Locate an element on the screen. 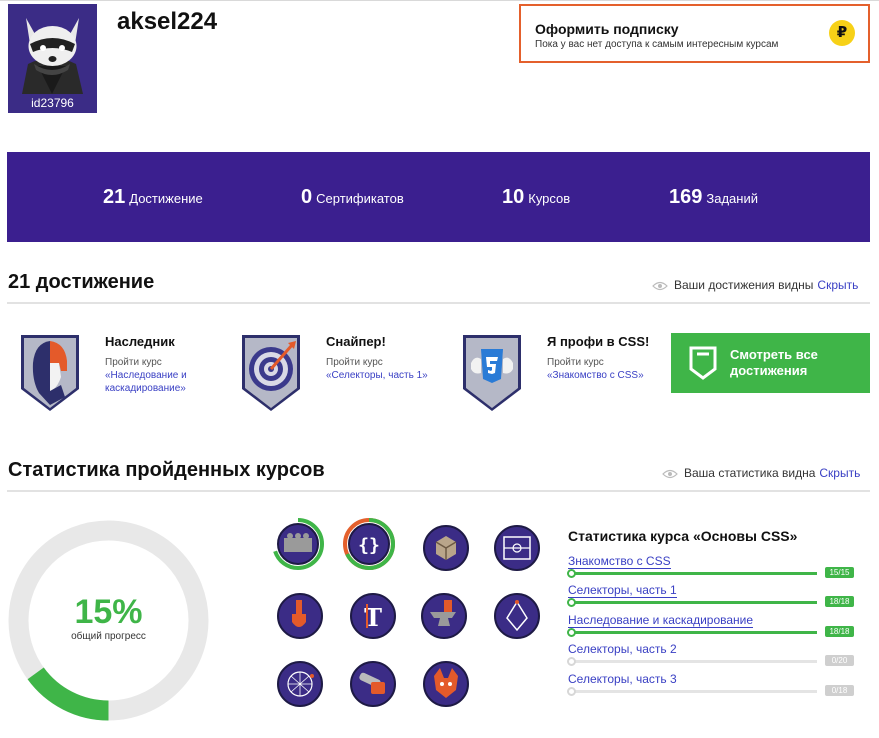 This screenshot has height=738, width=879. course-stat-count-badge: 15/15 is located at coordinates (839, 572).